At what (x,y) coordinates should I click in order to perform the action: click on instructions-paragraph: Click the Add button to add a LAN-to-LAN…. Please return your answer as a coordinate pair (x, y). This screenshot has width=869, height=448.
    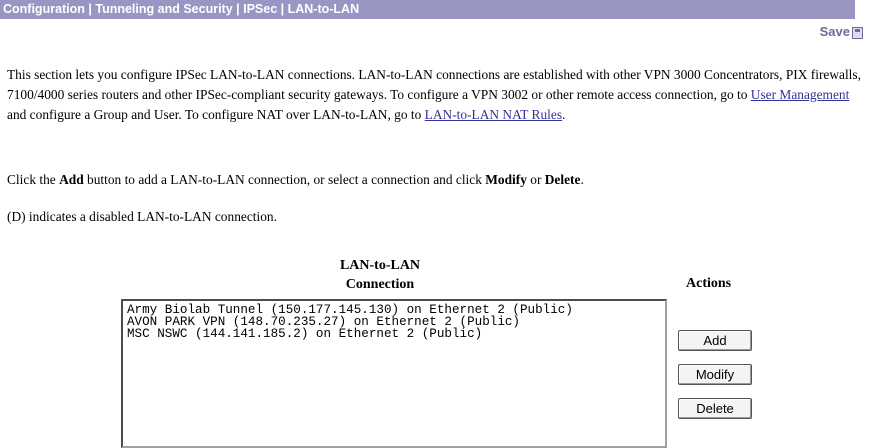
    Looking at the image, I should click on (295, 180).